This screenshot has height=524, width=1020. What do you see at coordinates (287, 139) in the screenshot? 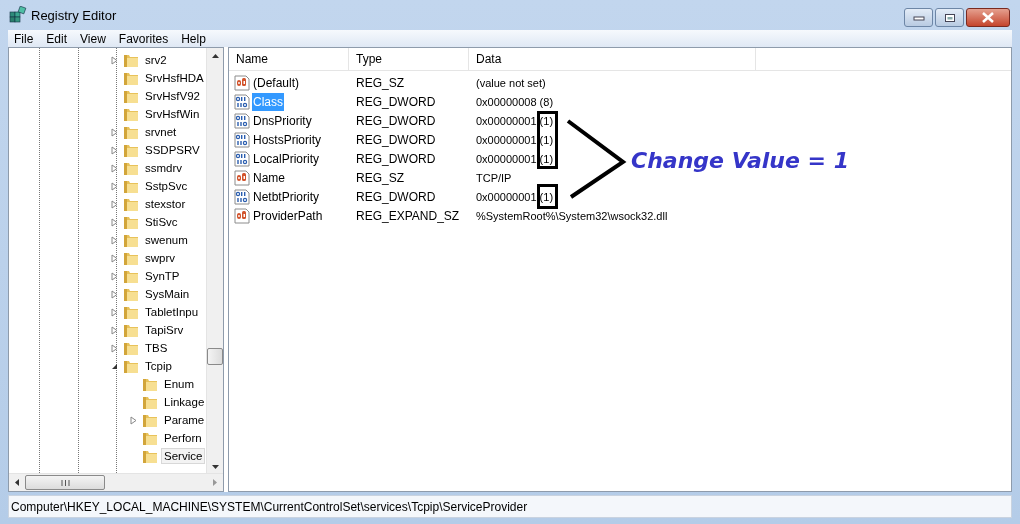
I see `value-name: HostsPriority` at bounding box center [287, 139].